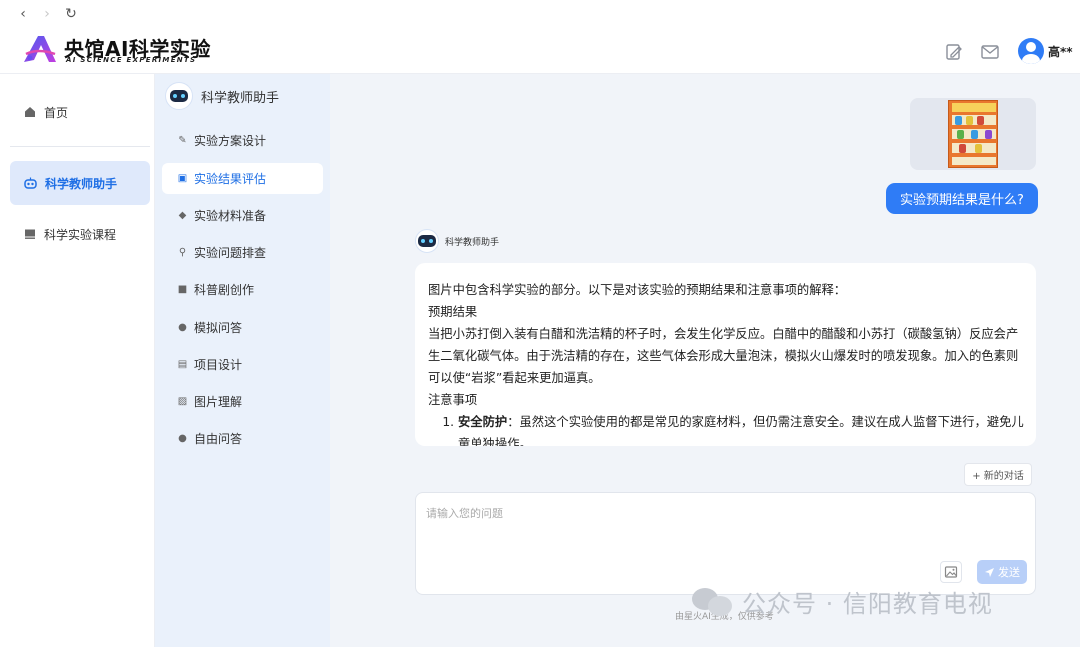 The width and height of the screenshot is (1080, 647). What do you see at coordinates (998, 474) in the screenshot?
I see `new-chat-button: + 新的对话` at bounding box center [998, 474].